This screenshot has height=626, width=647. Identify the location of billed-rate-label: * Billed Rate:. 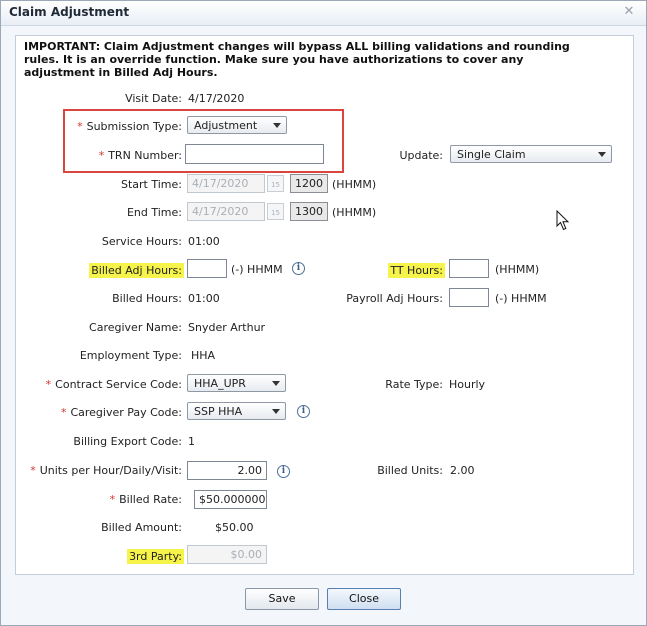
(146, 499).